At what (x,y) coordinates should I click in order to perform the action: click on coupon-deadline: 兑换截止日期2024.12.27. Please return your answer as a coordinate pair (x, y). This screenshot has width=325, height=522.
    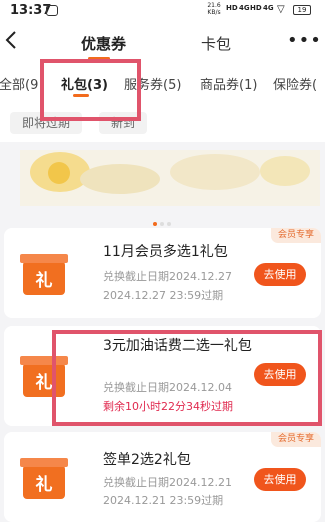
    Looking at the image, I should click on (167, 276).